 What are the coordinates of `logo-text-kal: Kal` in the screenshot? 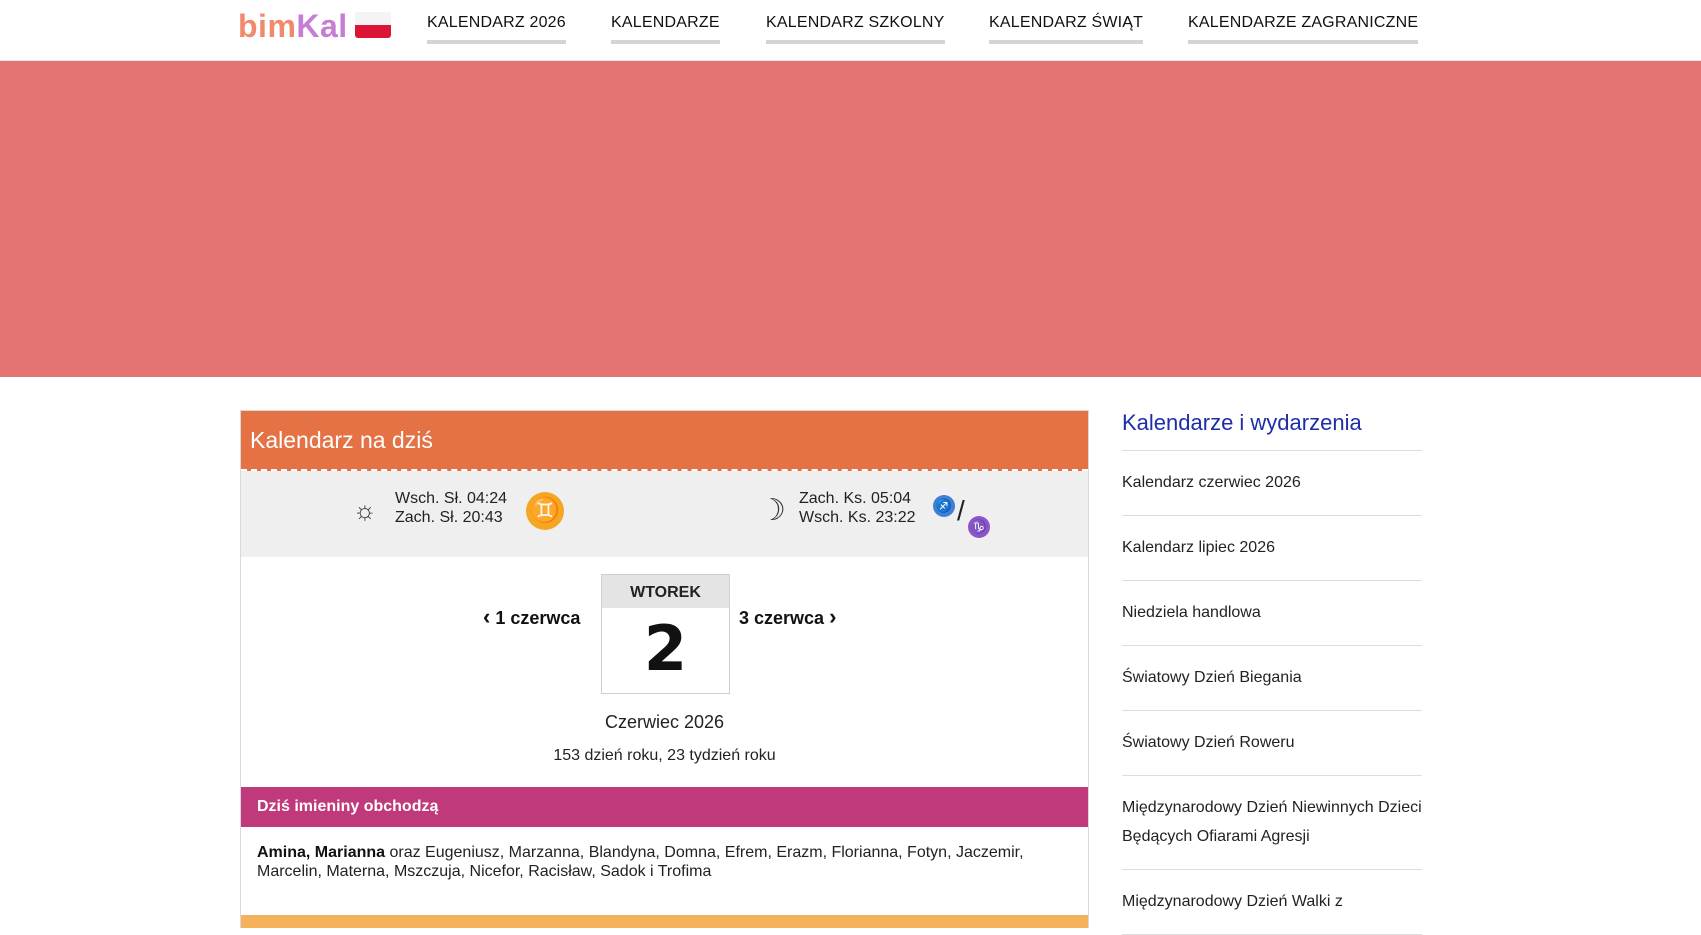 It's located at (322, 26).